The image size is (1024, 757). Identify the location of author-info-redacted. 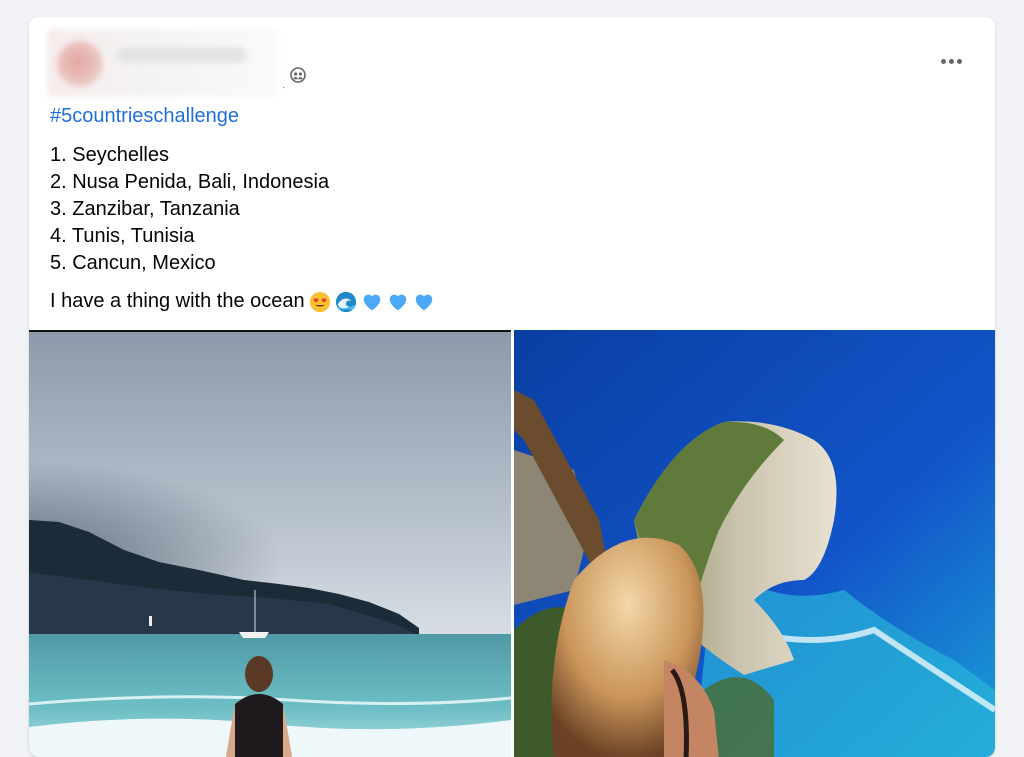
(163, 63).